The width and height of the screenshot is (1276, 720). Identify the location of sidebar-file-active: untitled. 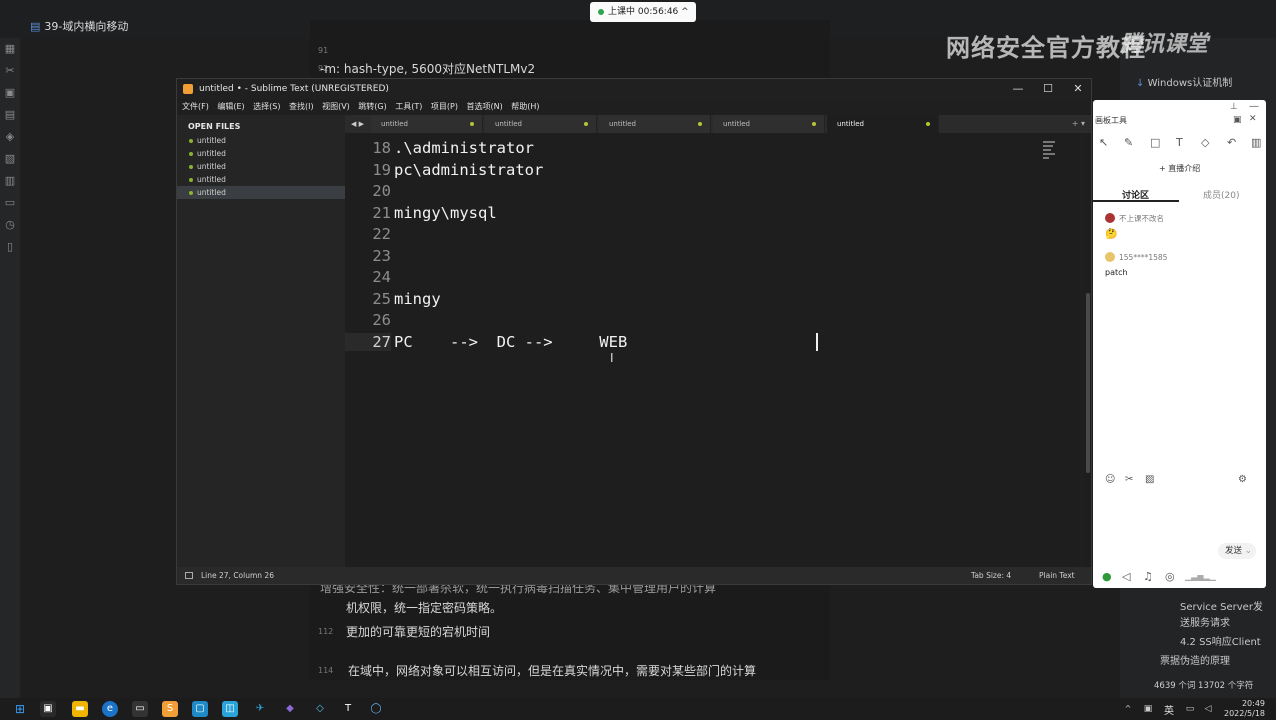
(261, 192).